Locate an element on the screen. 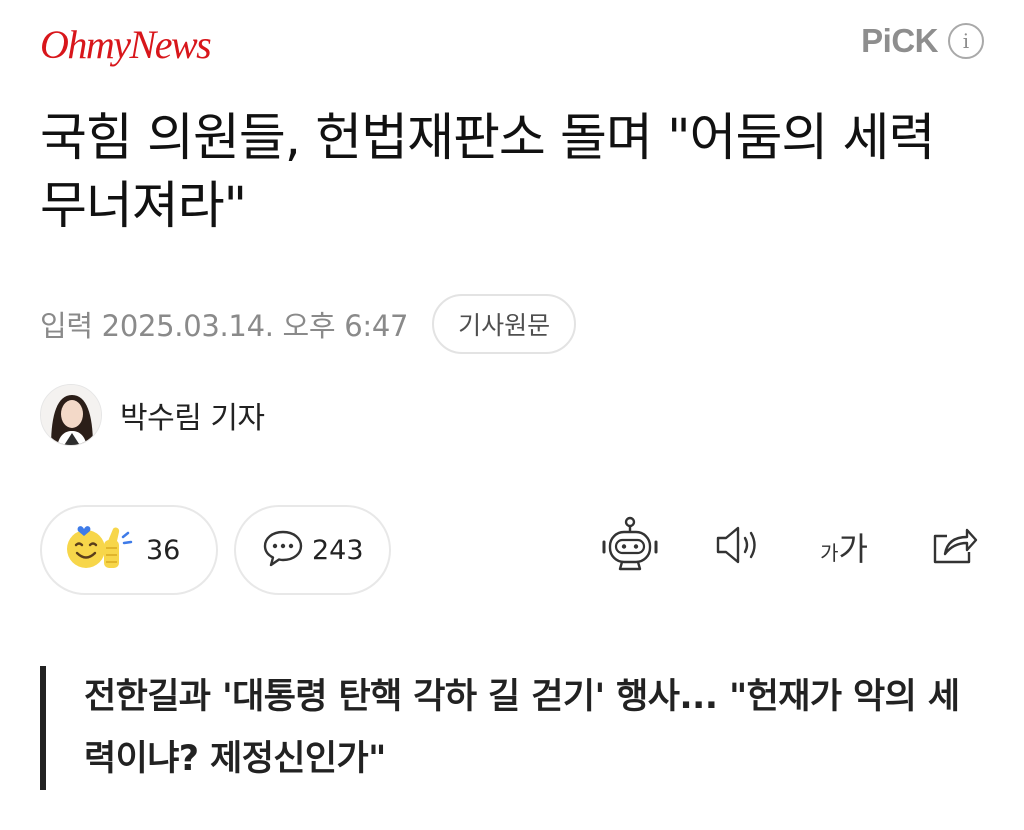 The image size is (1024, 830). reporter-name: 박수림 기자 is located at coordinates (192, 418).